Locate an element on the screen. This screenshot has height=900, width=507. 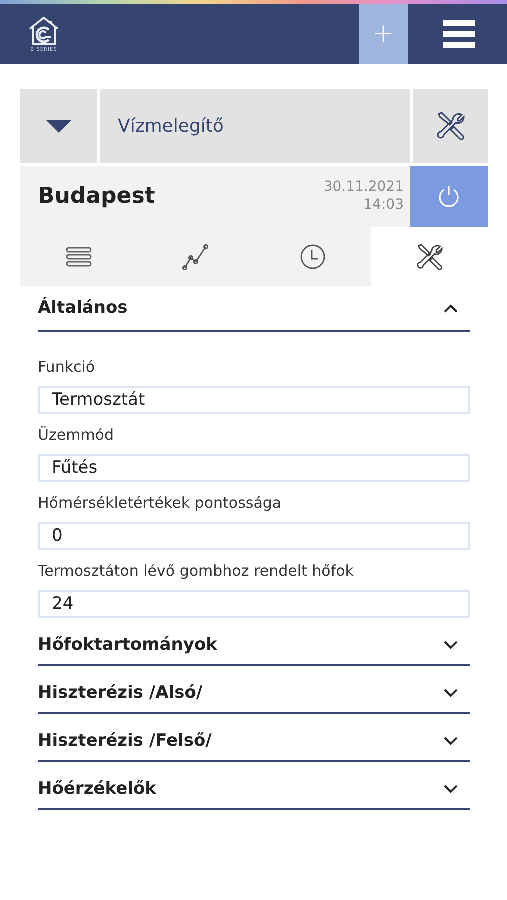
date-text: 30.11.2021 is located at coordinates (364, 187).